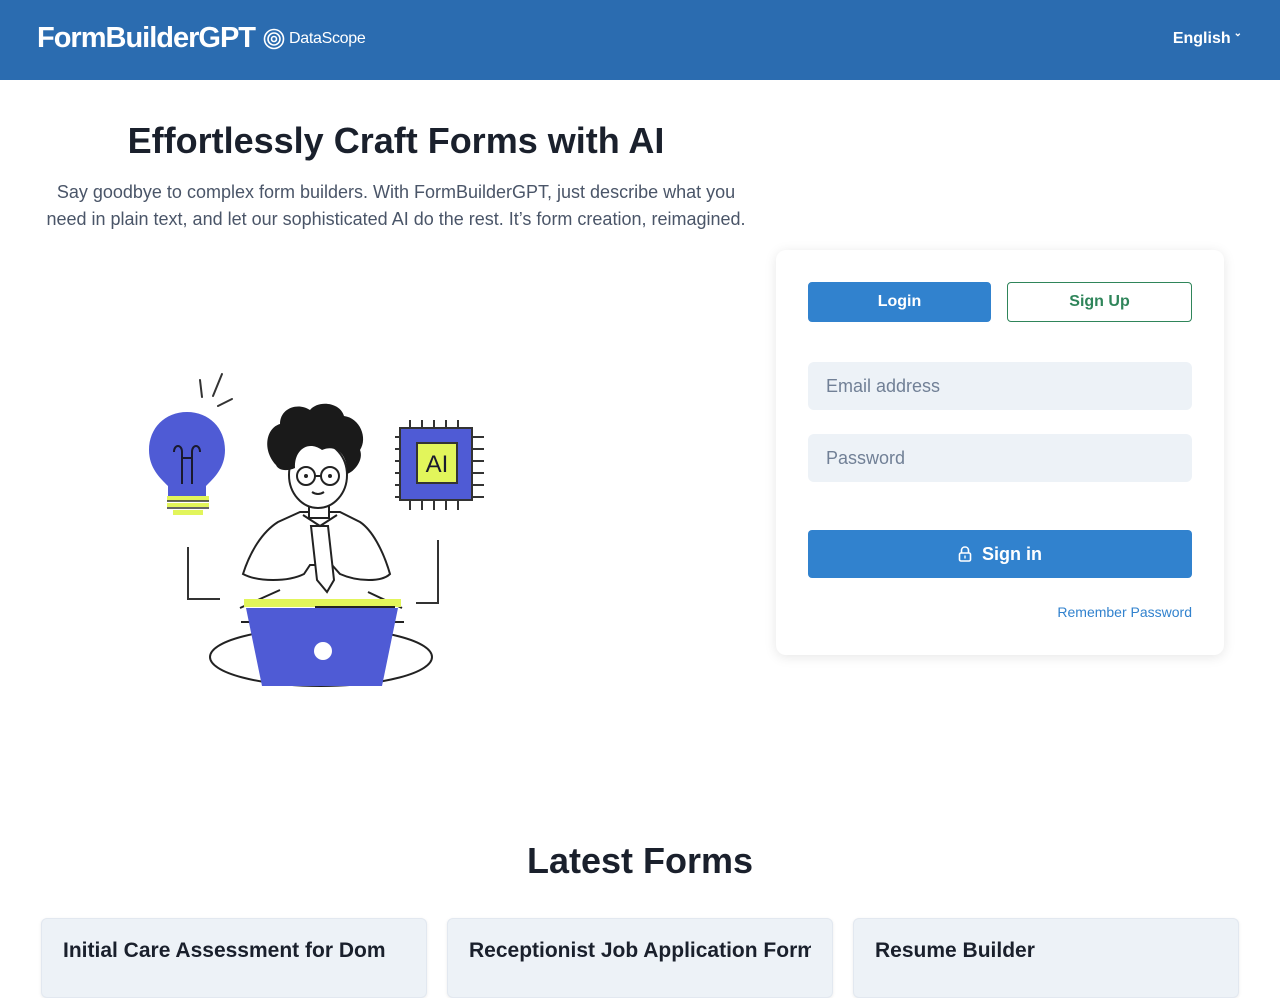 The height and width of the screenshot is (998, 1280). Describe the element at coordinates (322, 642) in the screenshot. I see `laptop-icon` at that location.